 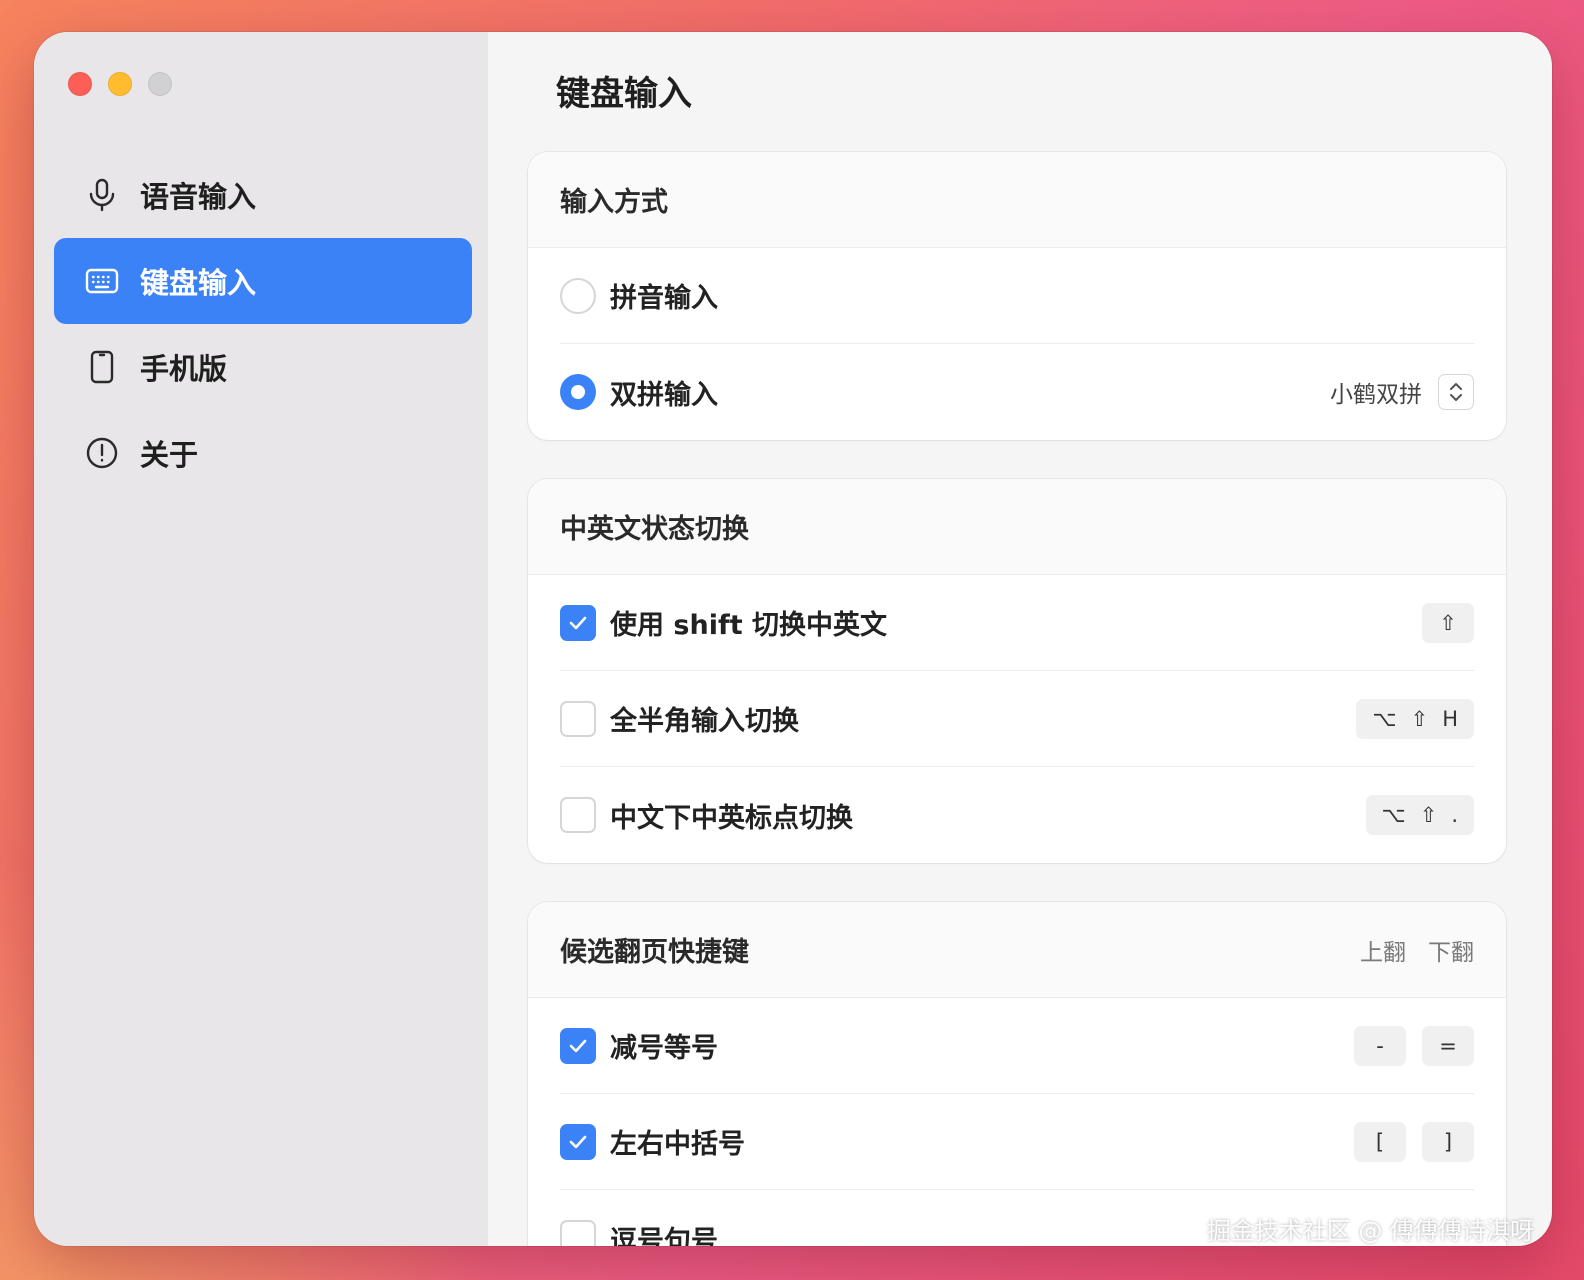 What do you see at coordinates (578, 718) in the screenshot?
I see `fullhalf-switch-checkbox` at bounding box center [578, 718].